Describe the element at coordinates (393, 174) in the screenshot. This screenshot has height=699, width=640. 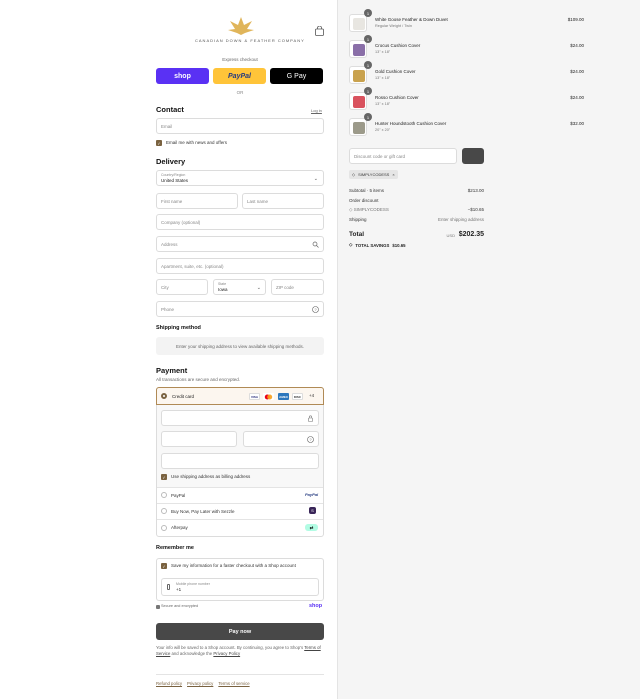
I see `remove-discount-icon: ×` at that location.